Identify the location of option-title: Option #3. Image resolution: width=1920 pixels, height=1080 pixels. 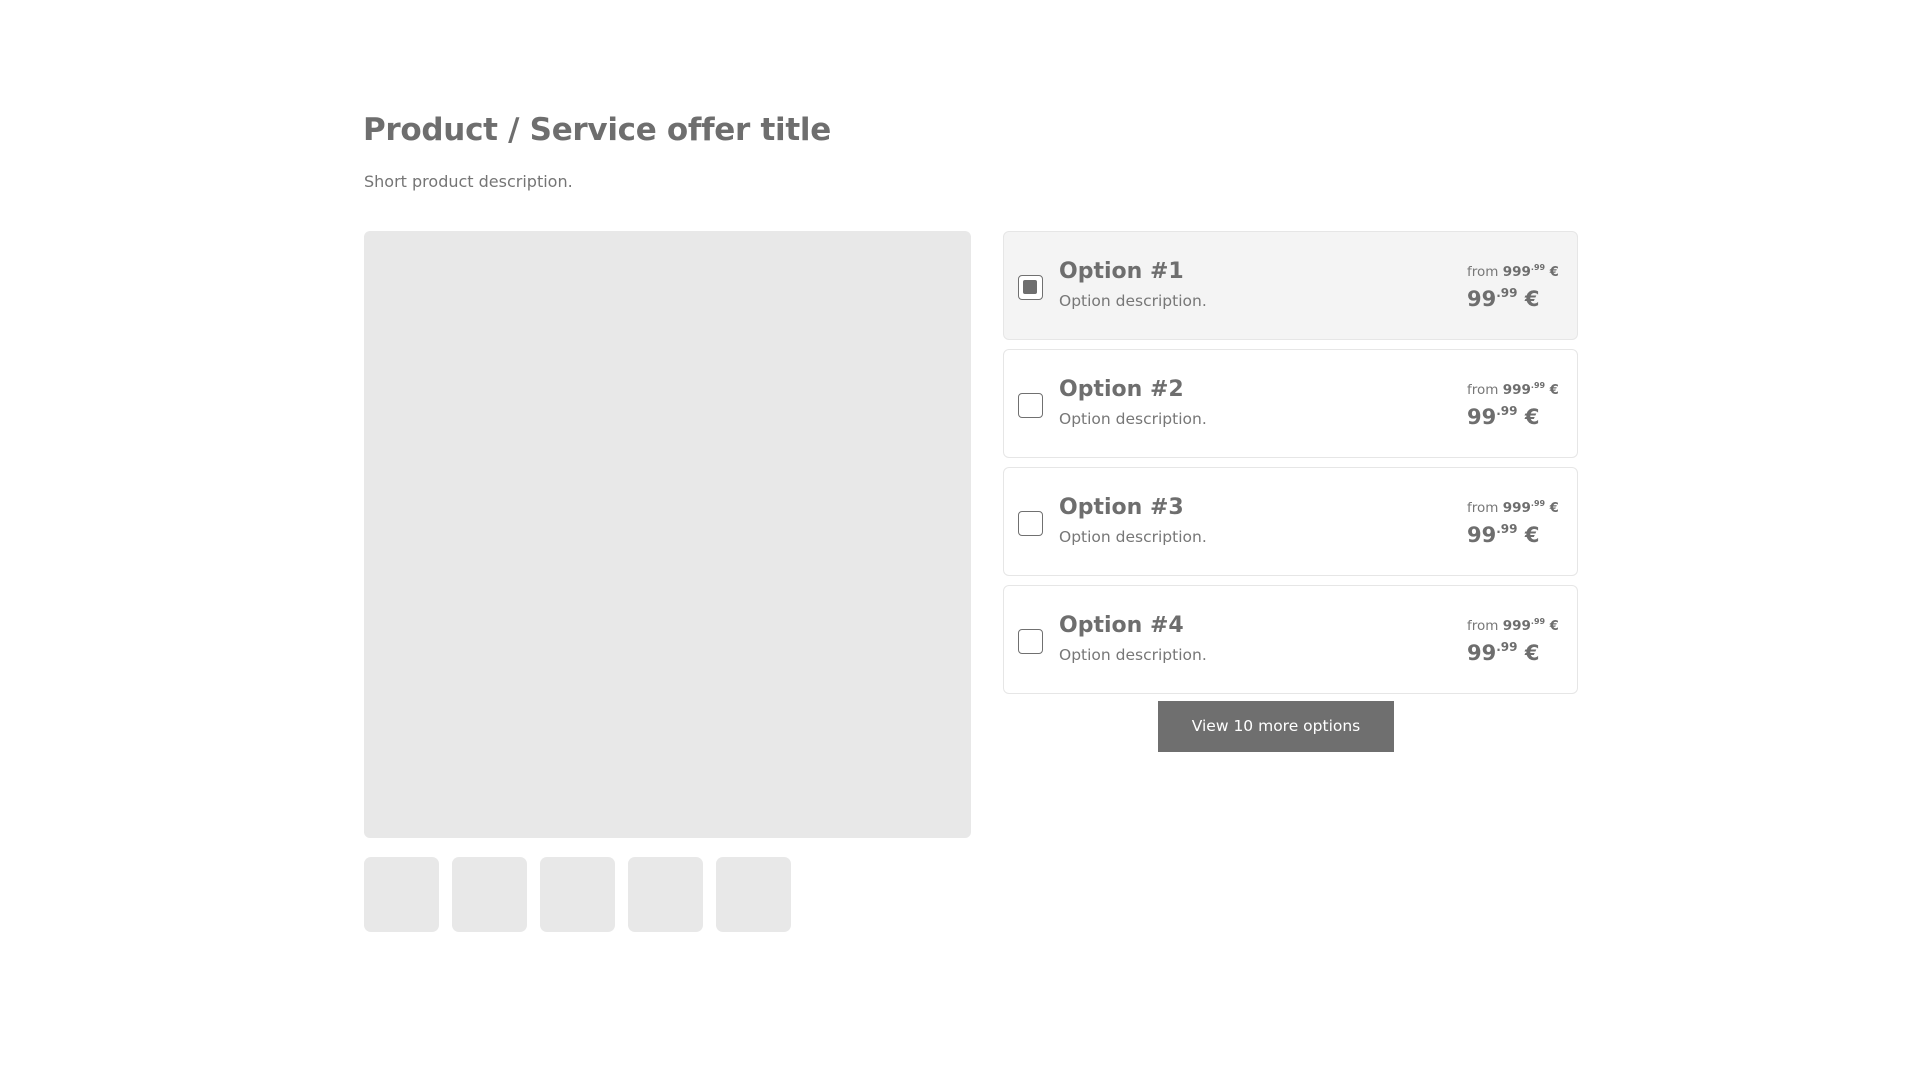
(1121, 507).